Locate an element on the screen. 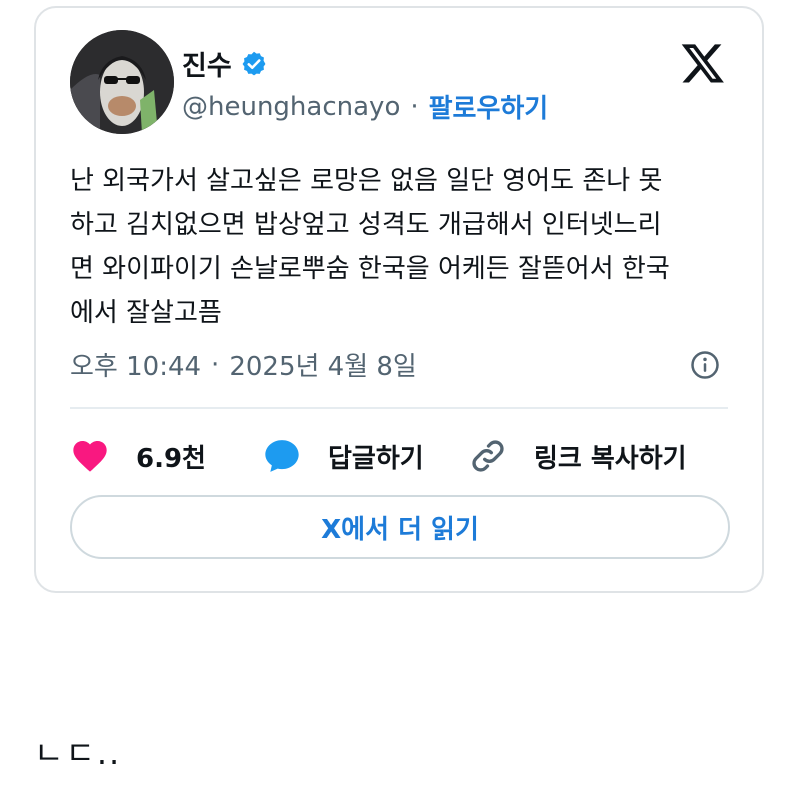  tweet-time: 오후 10:44 is located at coordinates (136, 367).